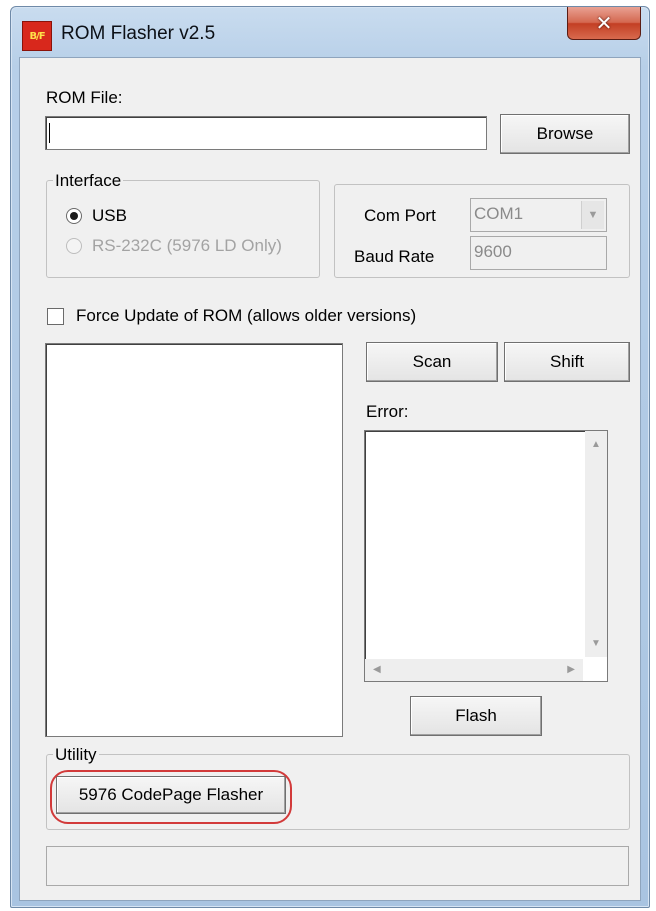 This screenshot has height=911, width=656. I want to click on rom-file-label: ROM File:, so click(84, 97).